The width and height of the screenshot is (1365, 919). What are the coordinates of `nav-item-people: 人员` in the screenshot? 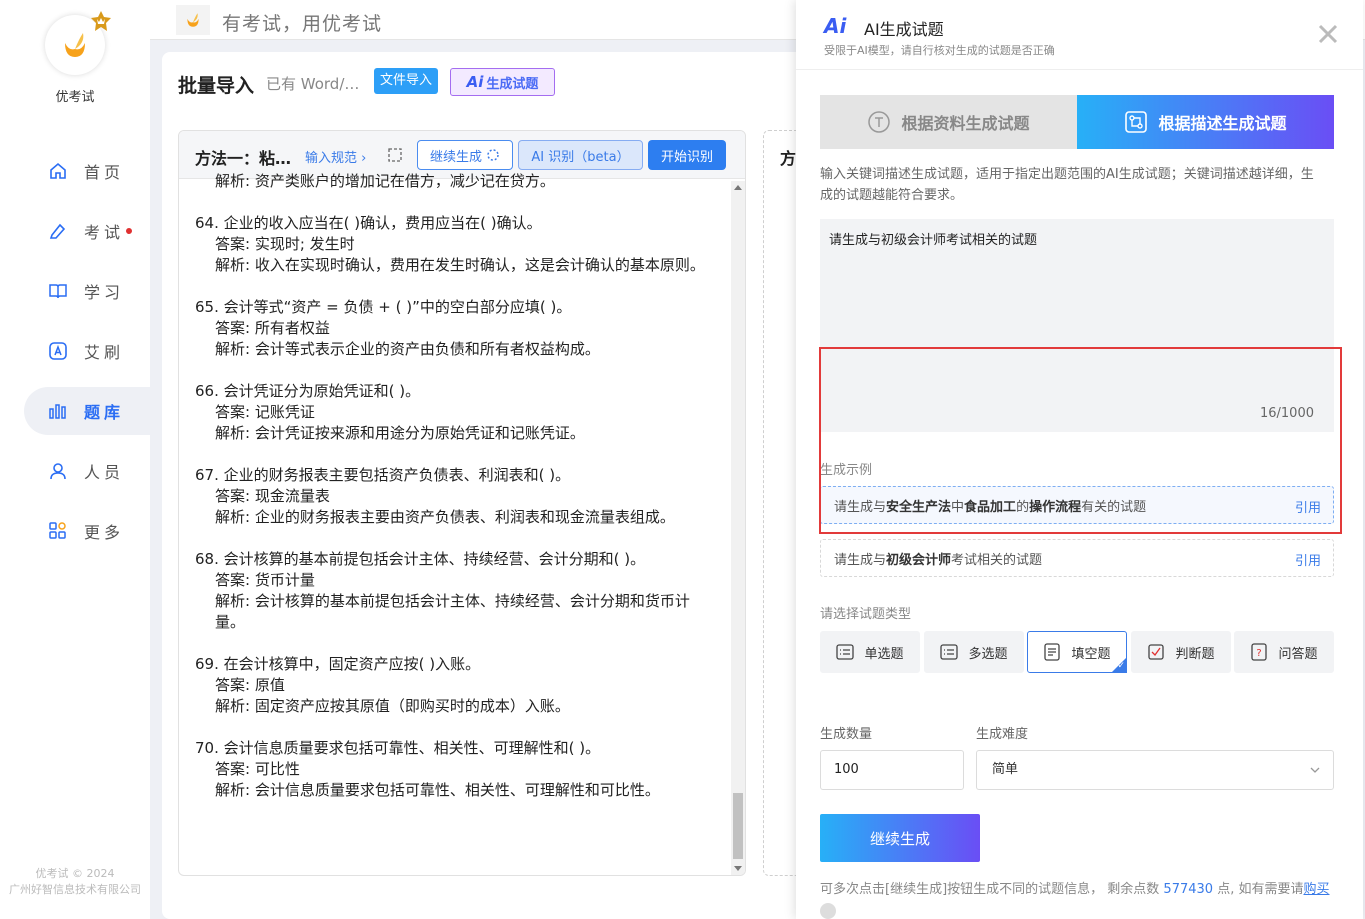 It's located at (89, 471).